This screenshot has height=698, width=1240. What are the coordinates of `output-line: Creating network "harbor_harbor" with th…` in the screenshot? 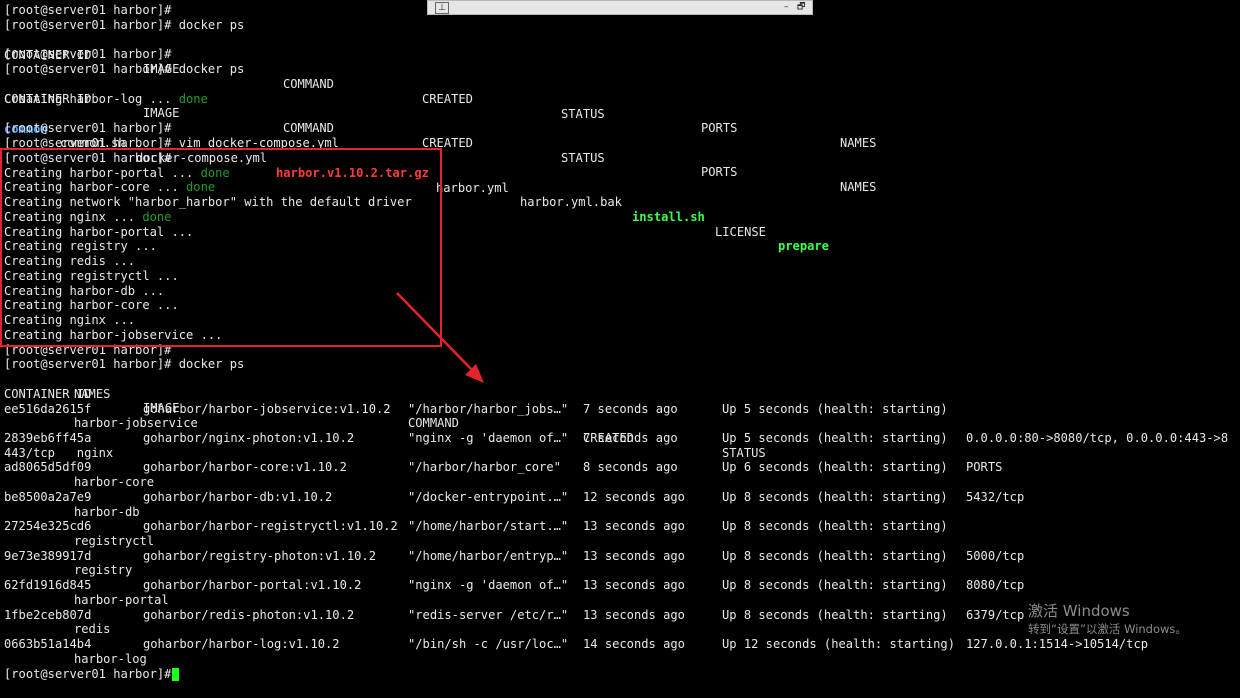 It's located at (208, 202).